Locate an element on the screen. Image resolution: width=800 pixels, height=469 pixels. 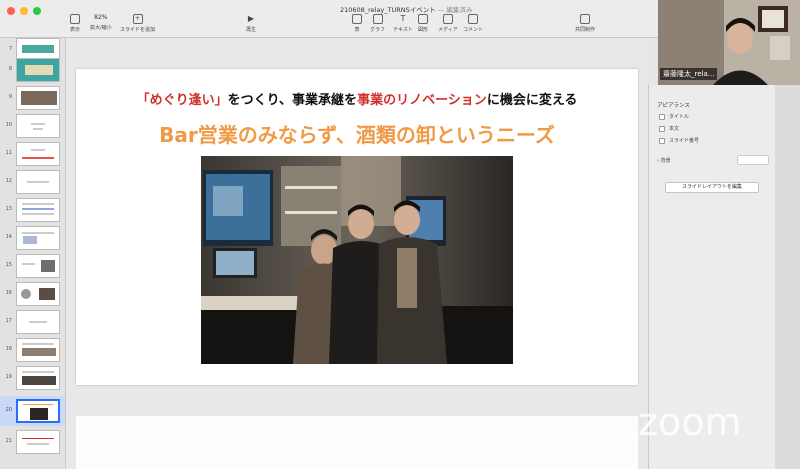
background-label: 背景 is located at coordinates (665, 161).